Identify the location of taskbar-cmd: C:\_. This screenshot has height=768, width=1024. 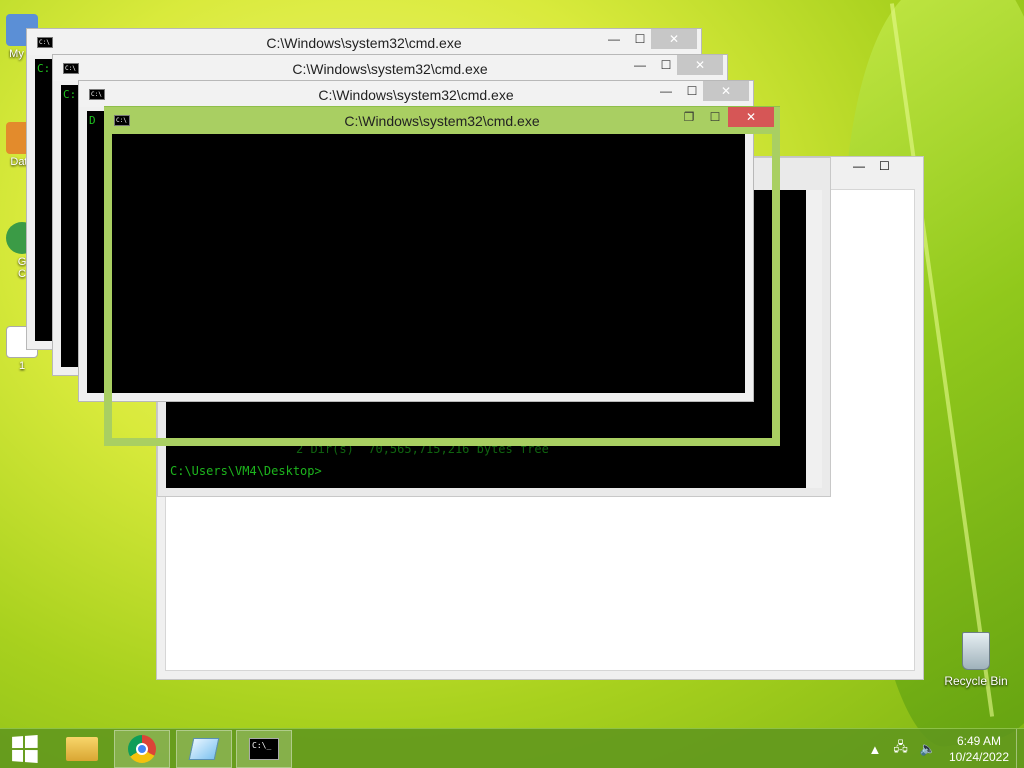
(264, 749).